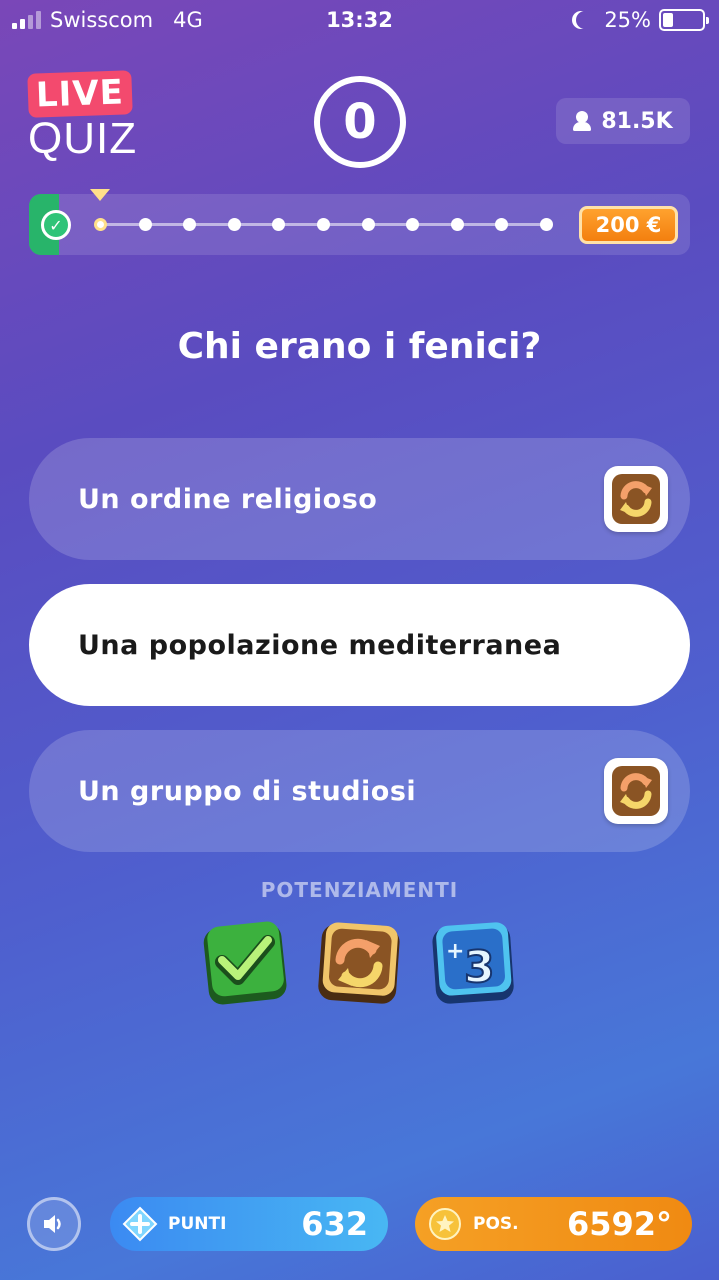 The height and width of the screenshot is (1280, 719). What do you see at coordinates (360, 122) in the screenshot?
I see `answer-counter: 0` at bounding box center [360, 122].